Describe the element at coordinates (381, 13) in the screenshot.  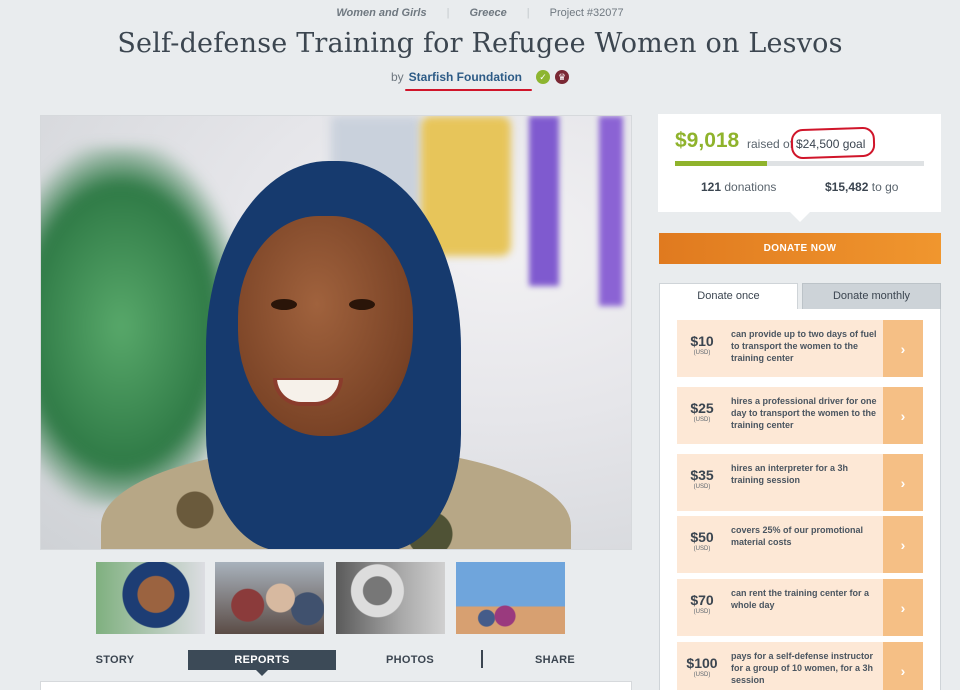
I see `category-link: Women and Girls` at that location.